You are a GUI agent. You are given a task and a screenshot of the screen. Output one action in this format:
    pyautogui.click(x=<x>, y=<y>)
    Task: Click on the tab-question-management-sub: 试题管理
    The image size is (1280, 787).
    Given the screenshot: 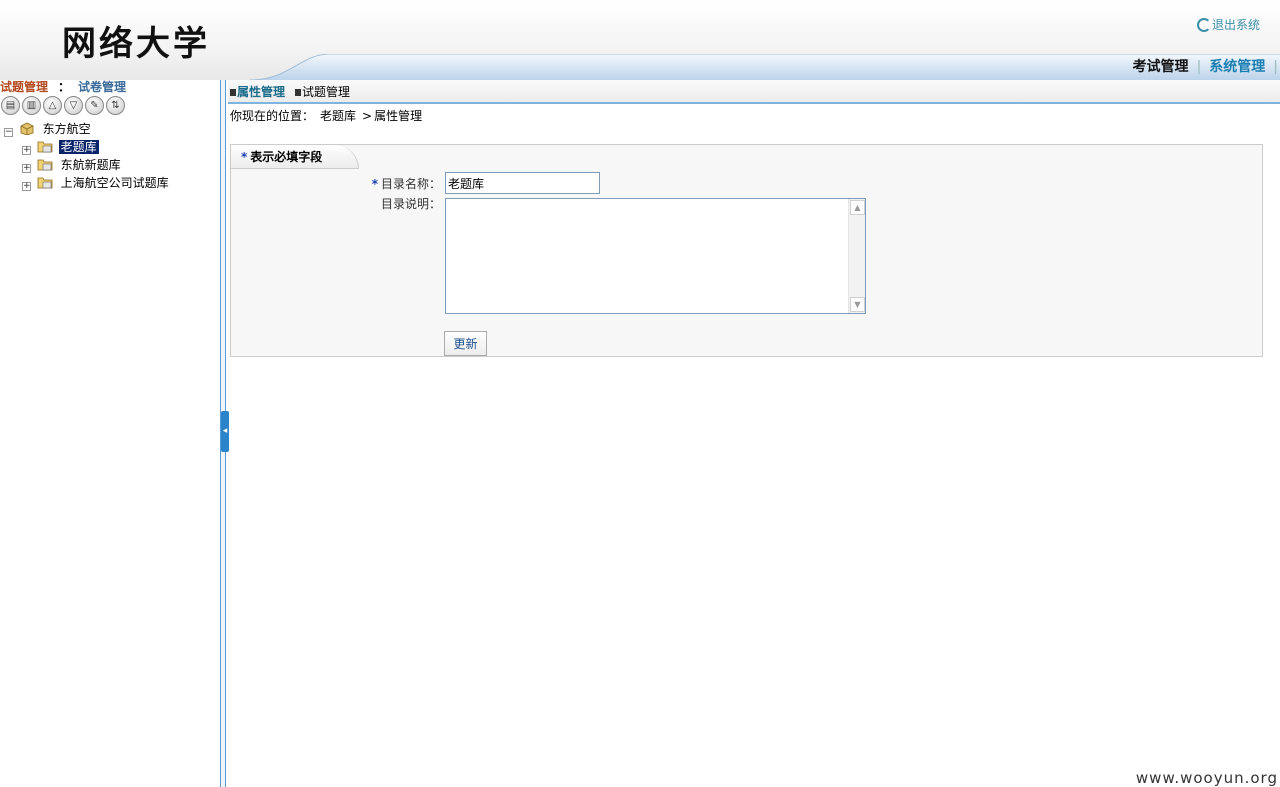 What is the action you would take?
    pyautogui.click(x=326, y=92)
    